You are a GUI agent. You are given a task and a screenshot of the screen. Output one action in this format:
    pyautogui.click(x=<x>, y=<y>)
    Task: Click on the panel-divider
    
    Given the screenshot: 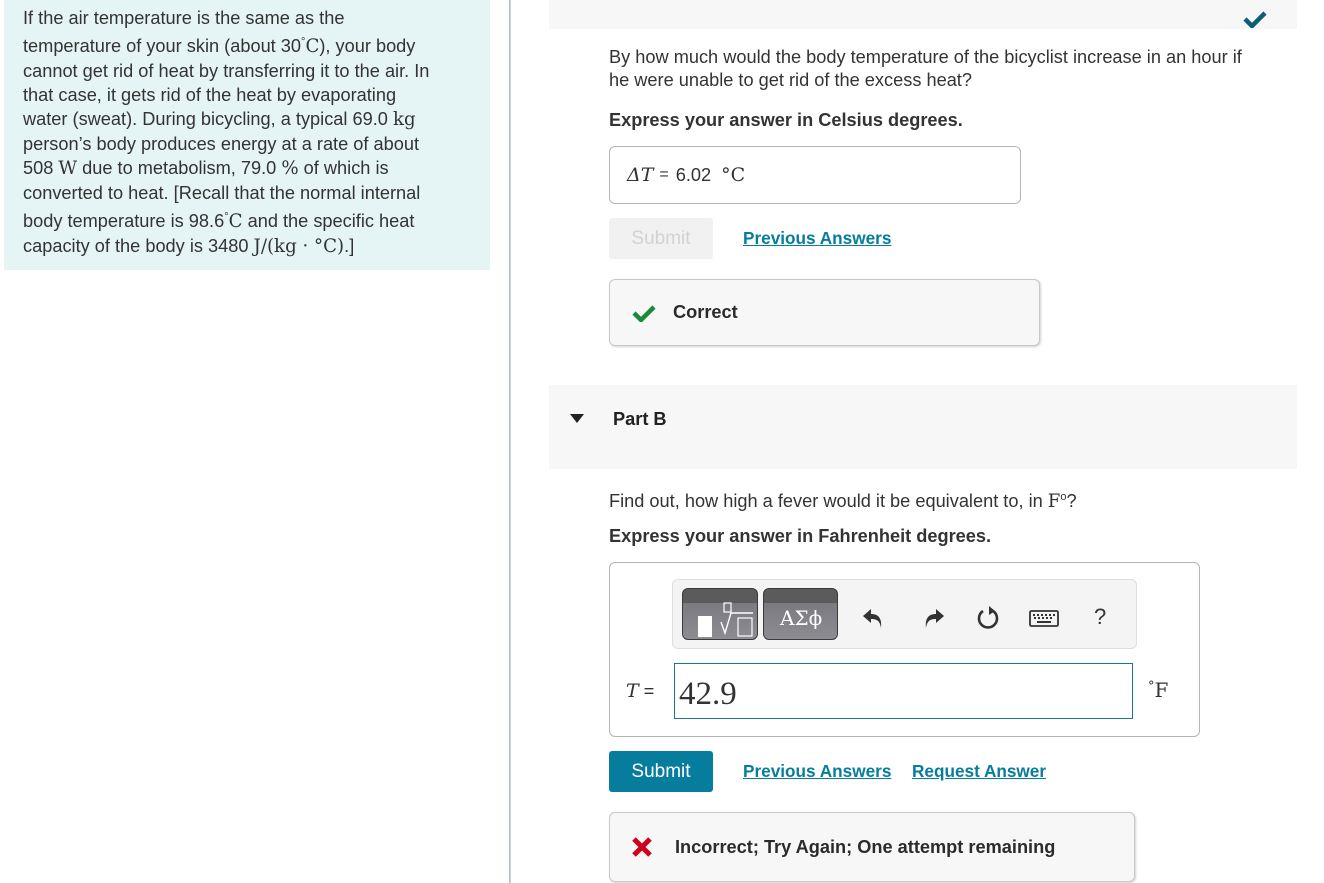 What is the action you would take?
    pyautogui.click(x=510, y=441)
    